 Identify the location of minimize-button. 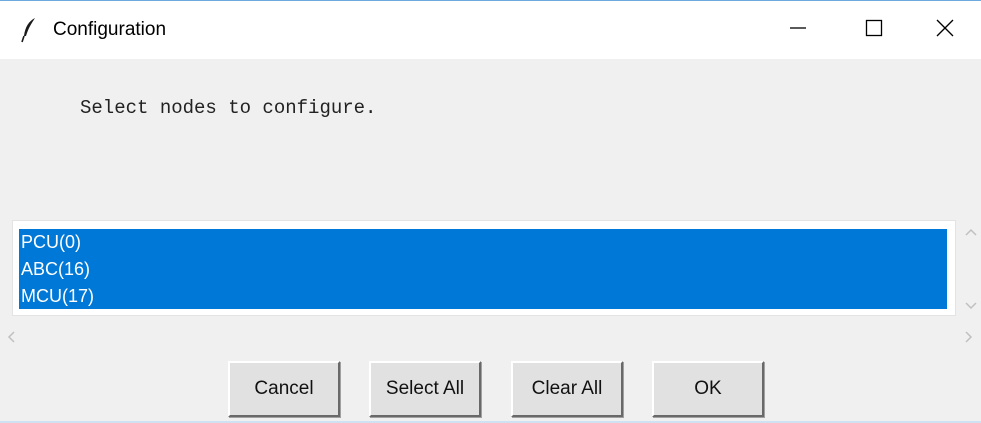
(798, 30).